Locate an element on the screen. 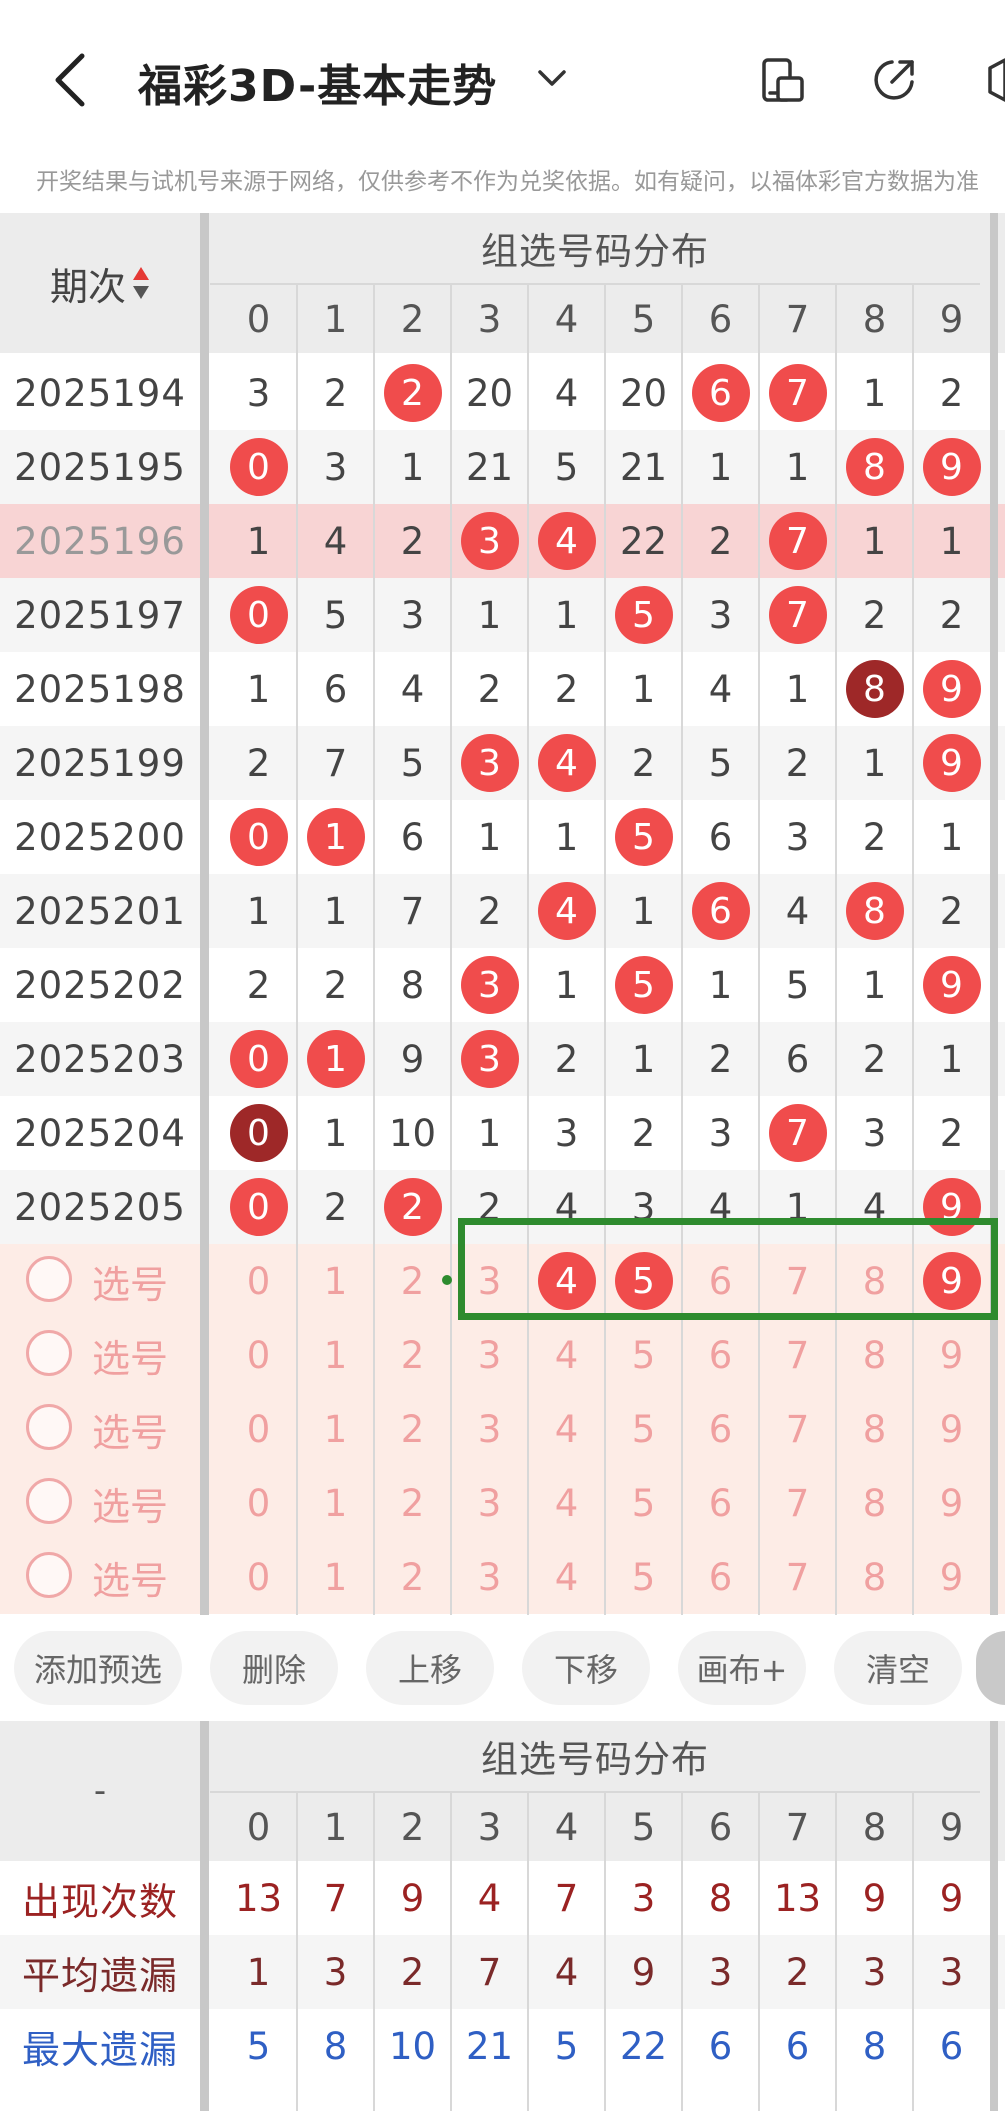  period-header: 期次 is located at coordinates (100, 283).